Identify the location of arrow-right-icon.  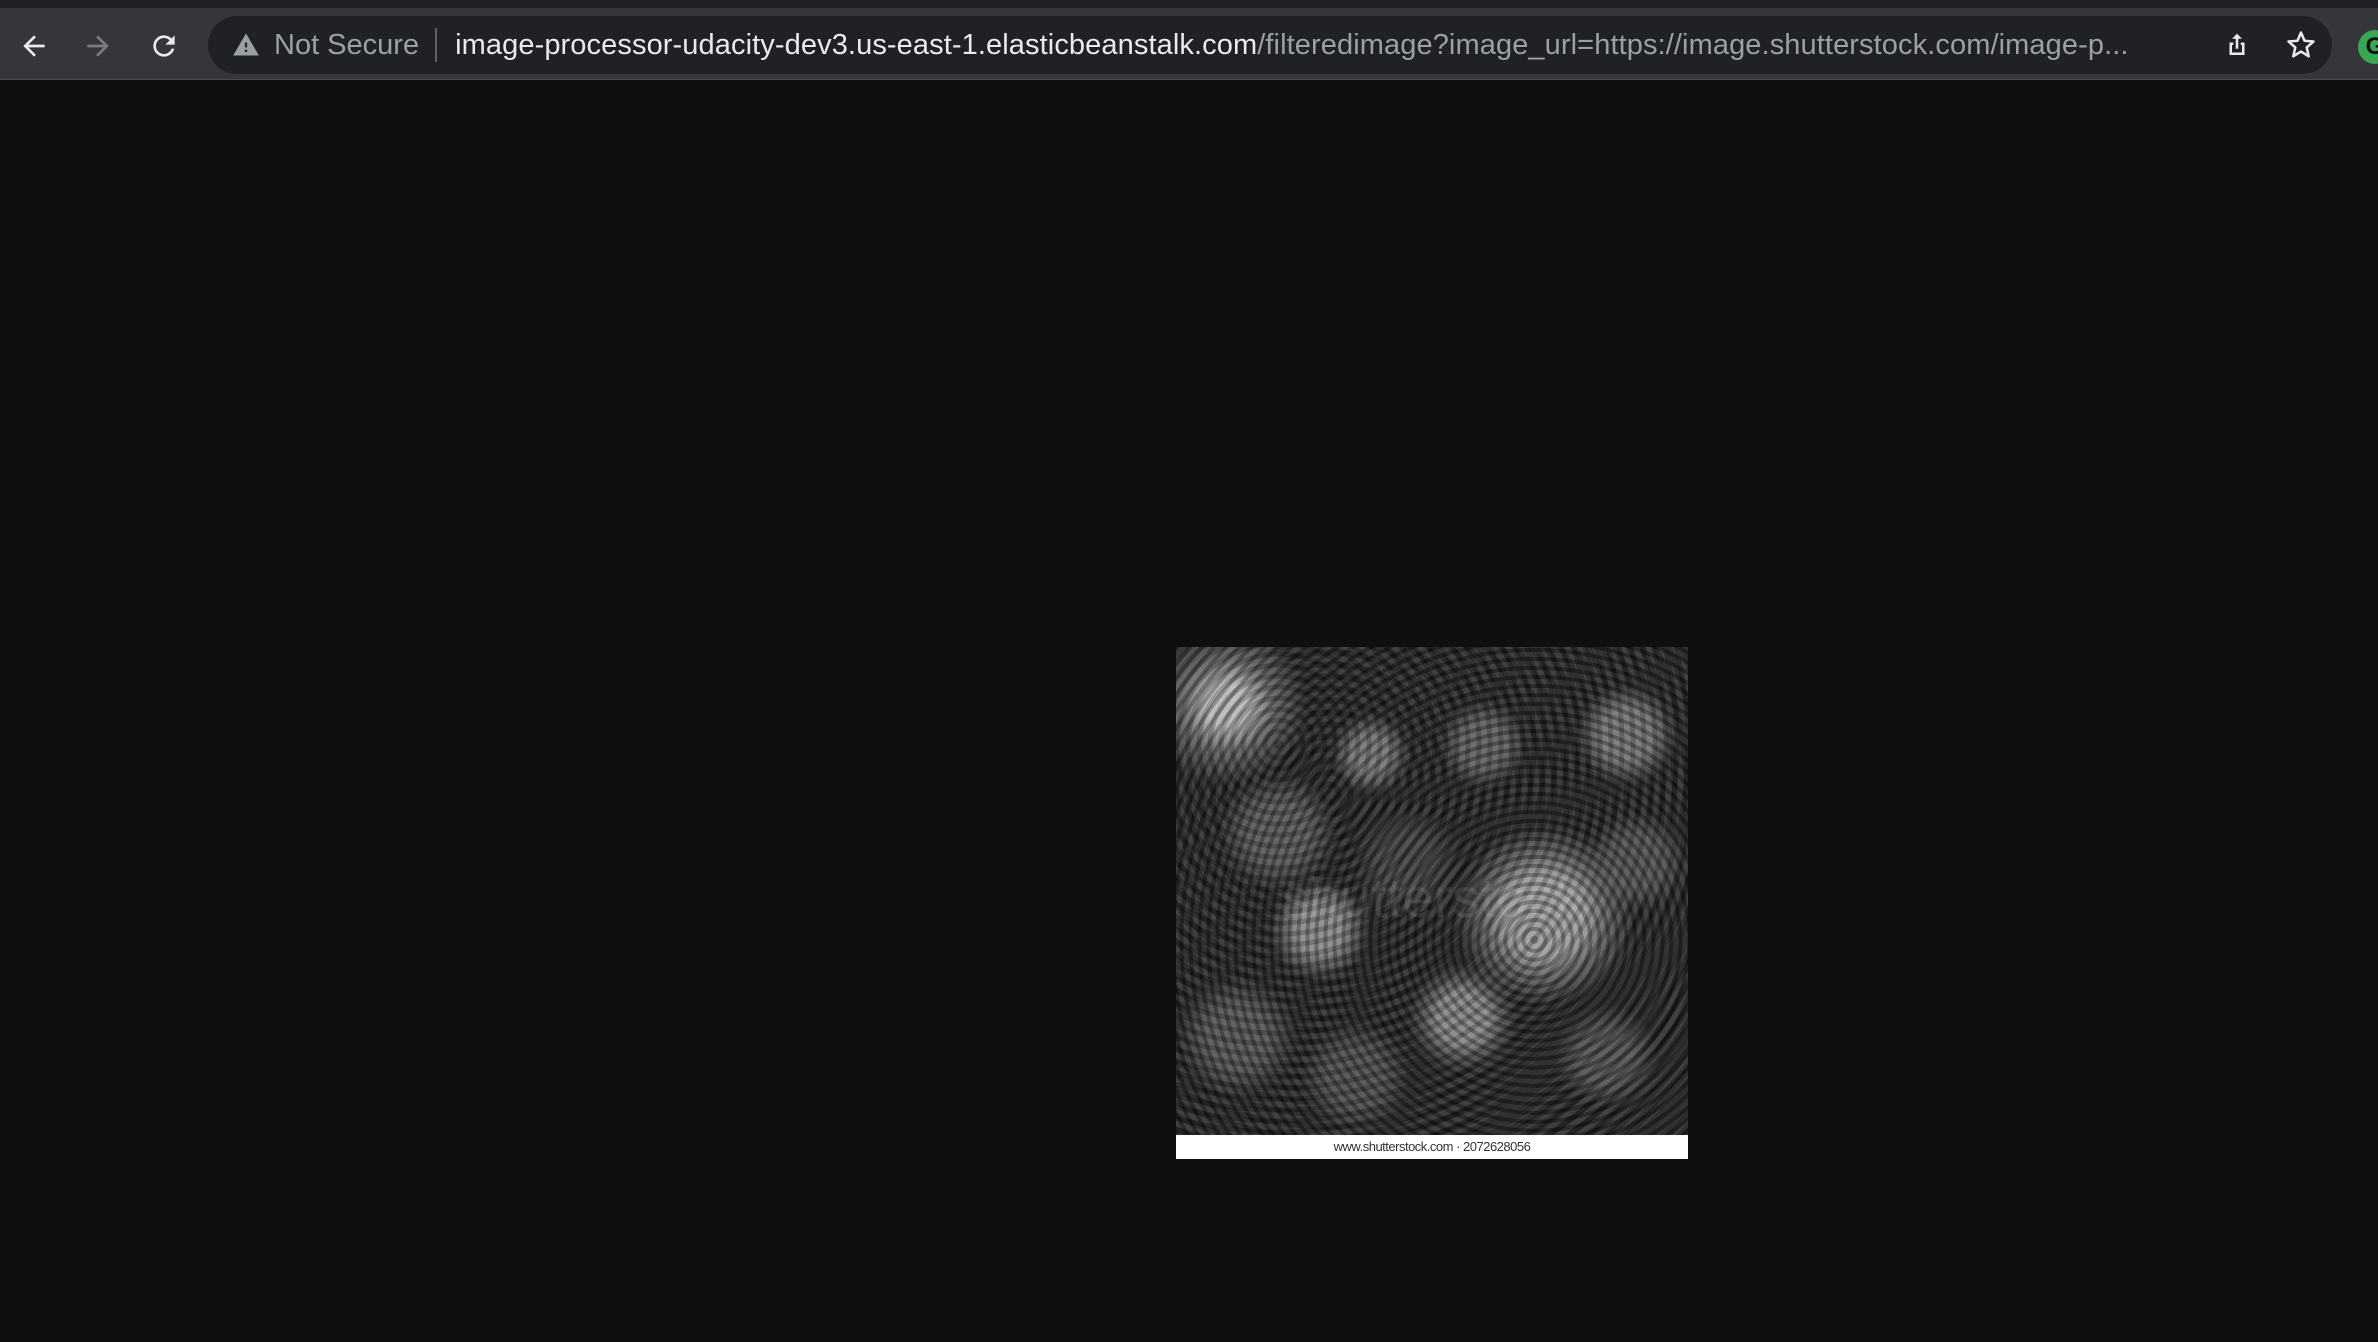
(98, 46).